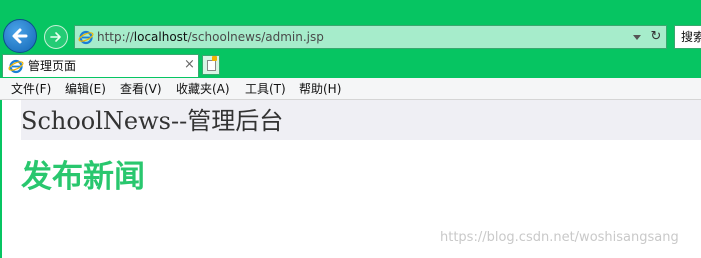 The width and height of the screenshot is (701, 258). I want to click on address-bar: http://localhost/schoolnews/admin.jsp ↻, so click(370, 37).